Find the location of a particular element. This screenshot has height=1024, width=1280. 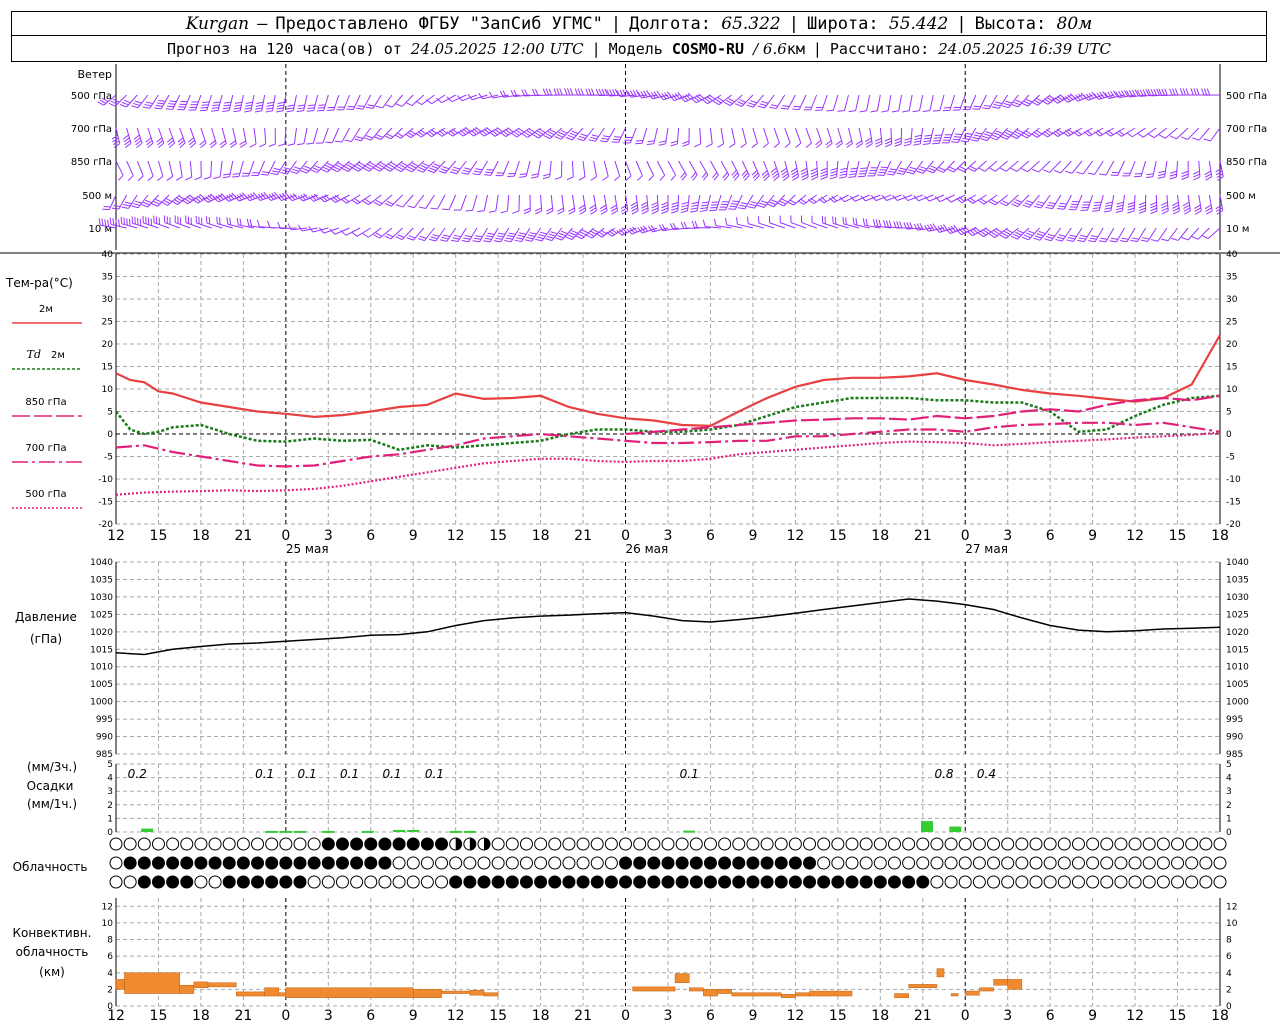

conv-time-label: 15 is located at coordinates (498, 1016).